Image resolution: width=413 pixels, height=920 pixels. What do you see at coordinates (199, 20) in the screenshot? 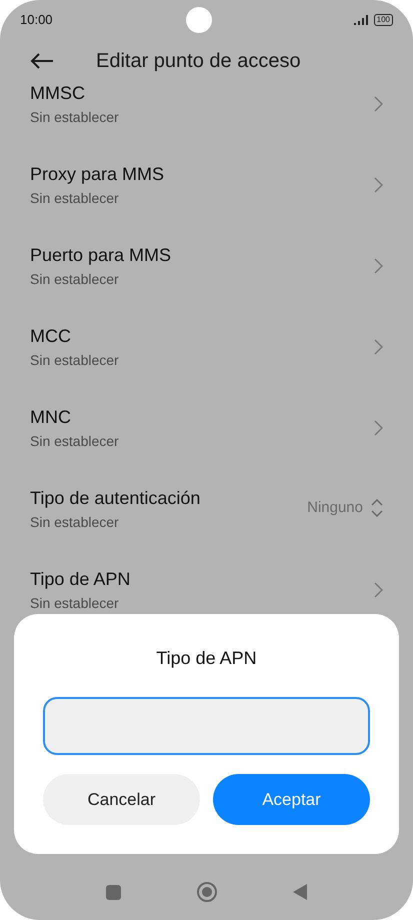
I see `camera-cutout` at bounding box center [199, 20].